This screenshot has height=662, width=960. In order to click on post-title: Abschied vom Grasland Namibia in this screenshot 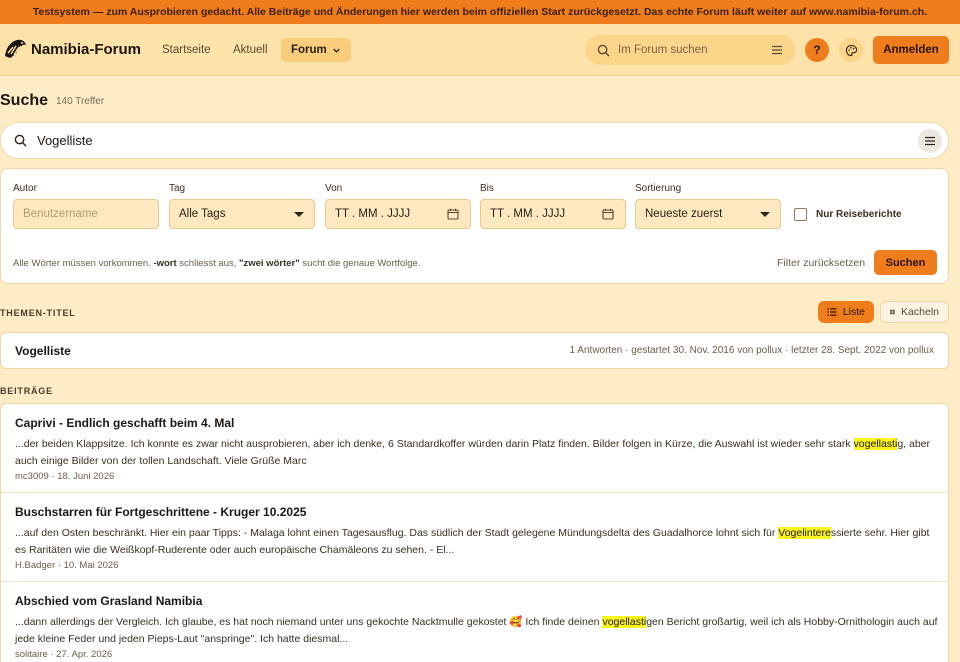, I will do `click(108, 601)`.